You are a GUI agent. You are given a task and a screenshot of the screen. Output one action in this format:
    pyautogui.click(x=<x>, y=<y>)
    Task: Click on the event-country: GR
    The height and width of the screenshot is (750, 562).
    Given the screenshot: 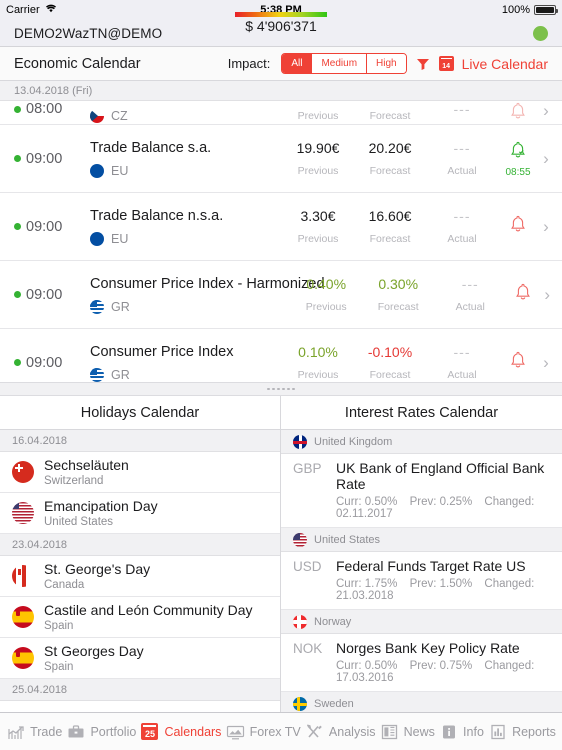 What is the action you would take?
    pyautogui.click(x=186, y=374)
    